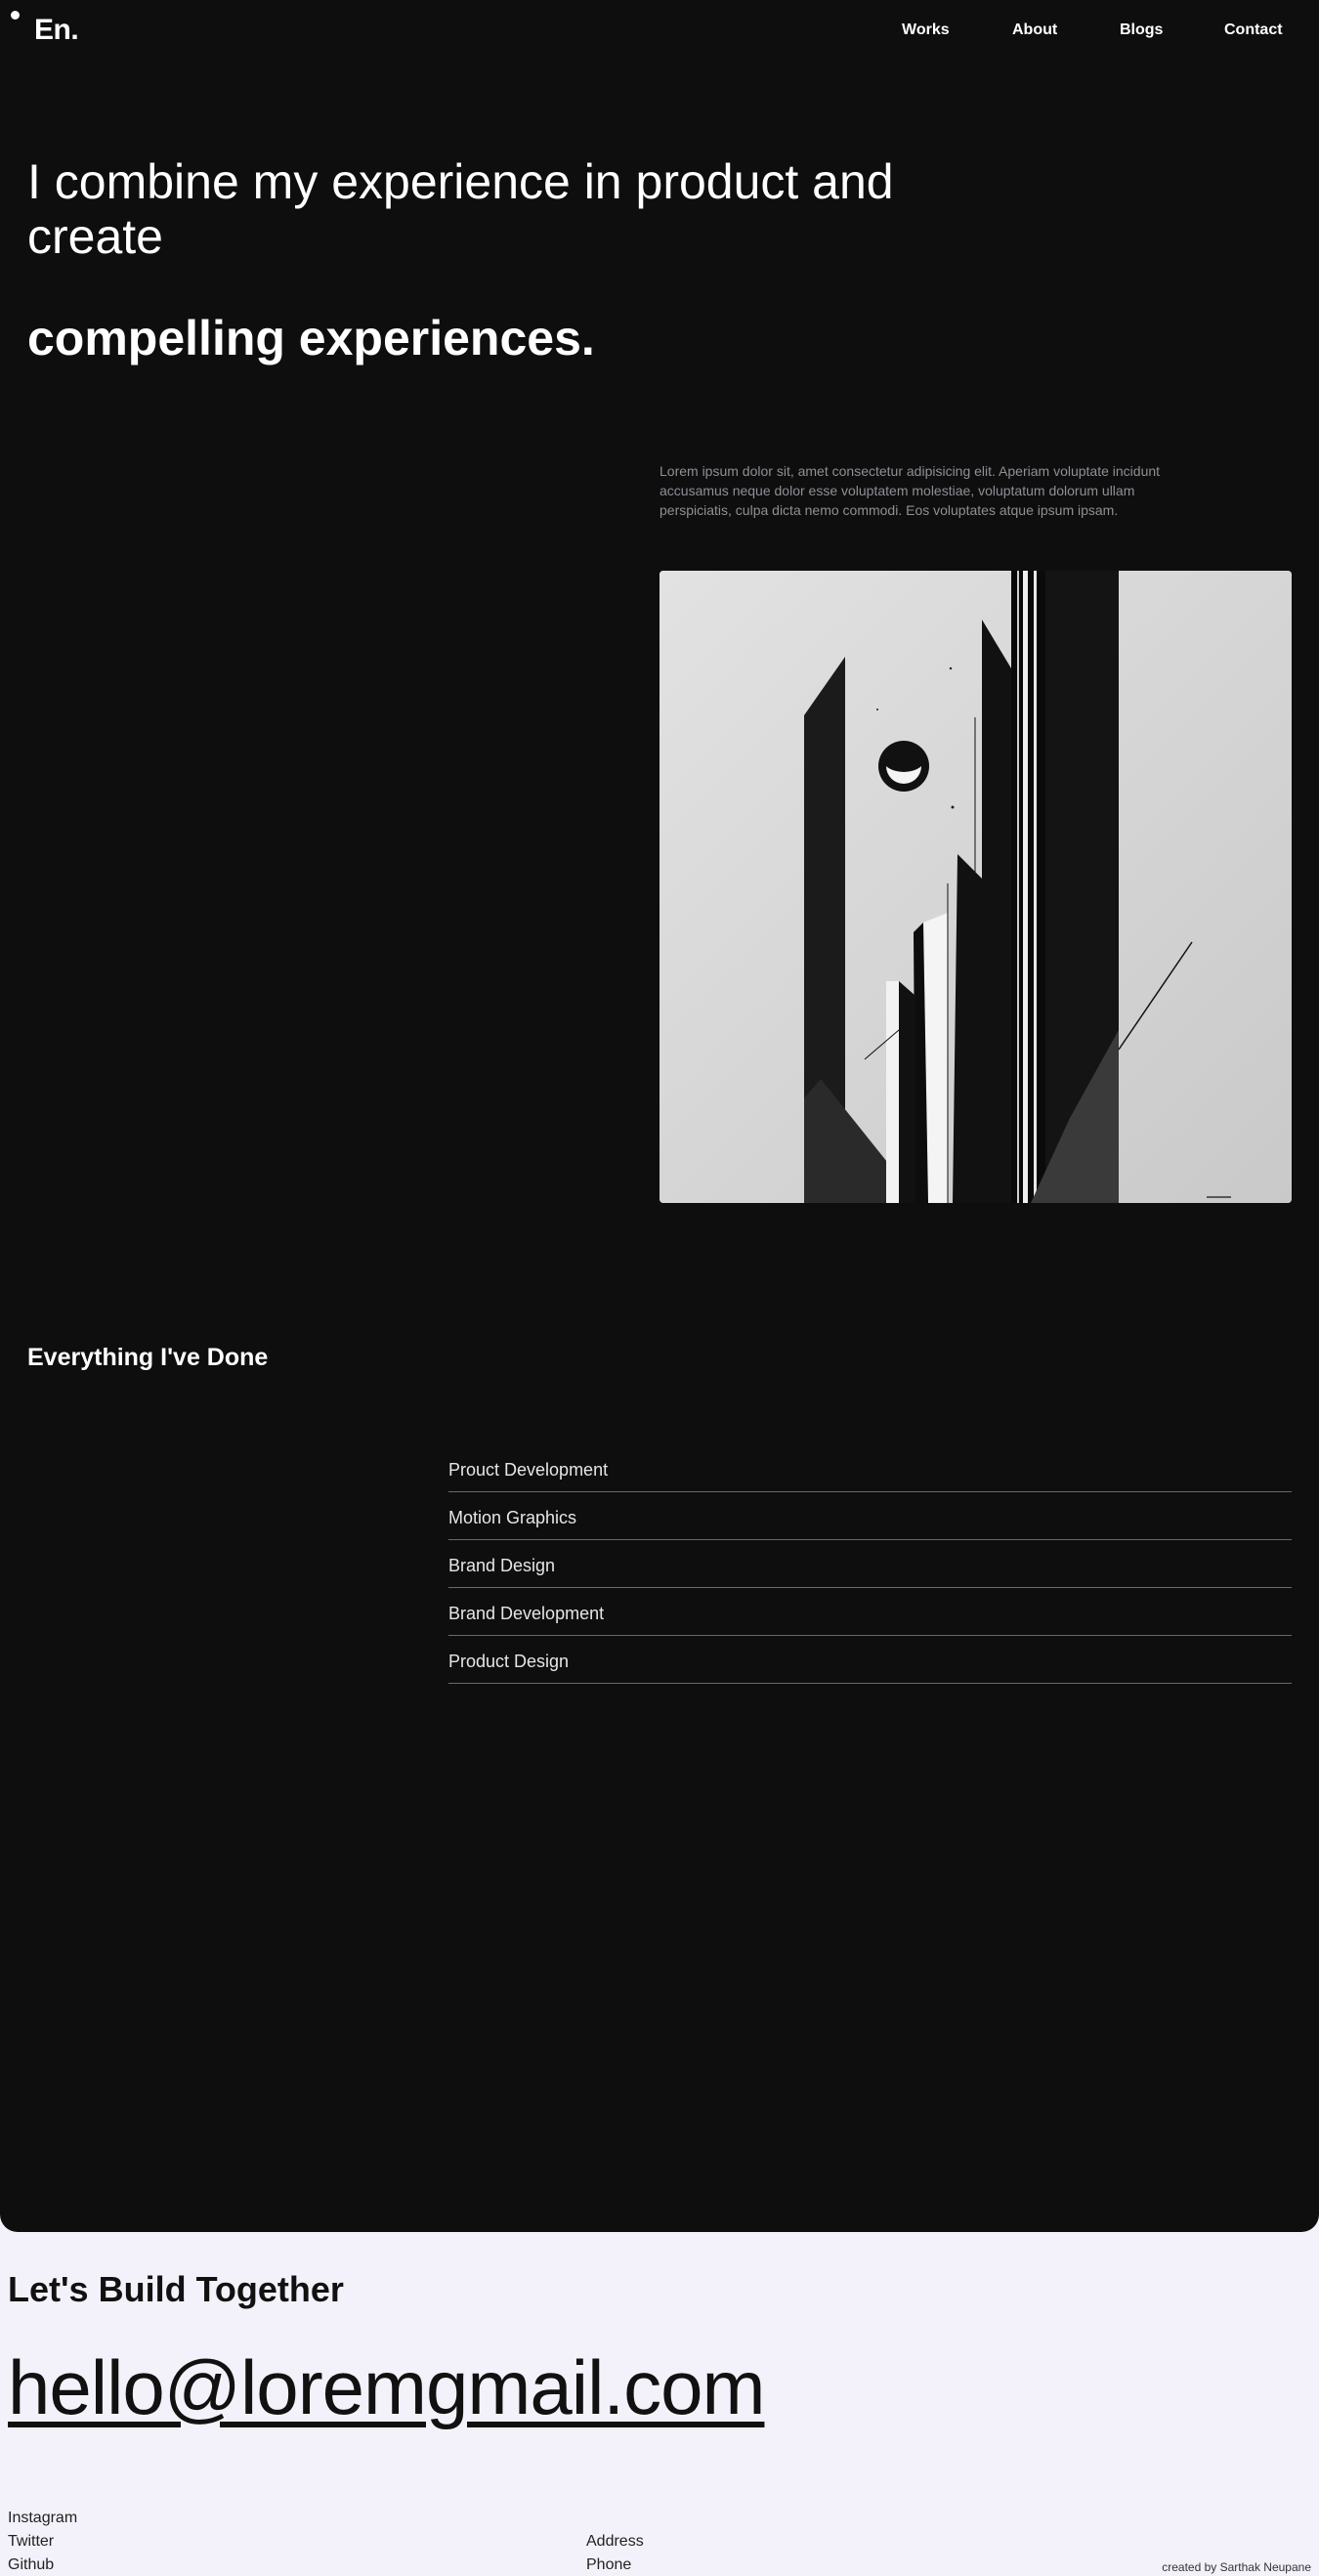  What do you see at coordinates (311, 338) in the screenshot?
I see `hero-headline-2: compelling experiences.` at bounding box center [311, 338].